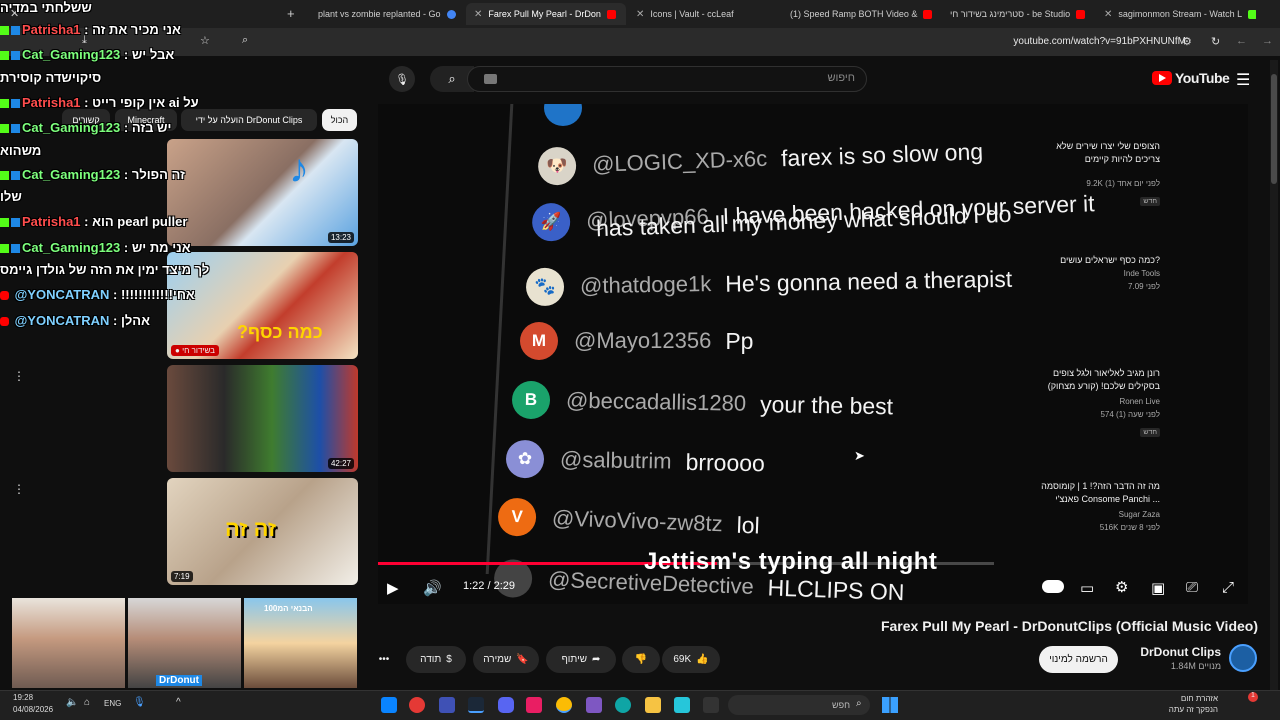 The image size is (1280, 720). Describe the element at coordinates (21, 150) in the screenshot. I see `chat-msg: משהוא` at that location.